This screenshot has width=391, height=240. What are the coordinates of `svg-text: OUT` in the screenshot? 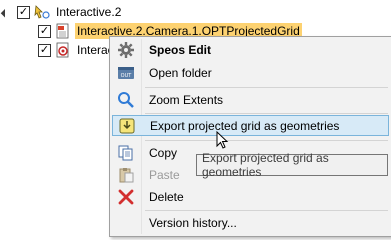 It's located at (127, 76).